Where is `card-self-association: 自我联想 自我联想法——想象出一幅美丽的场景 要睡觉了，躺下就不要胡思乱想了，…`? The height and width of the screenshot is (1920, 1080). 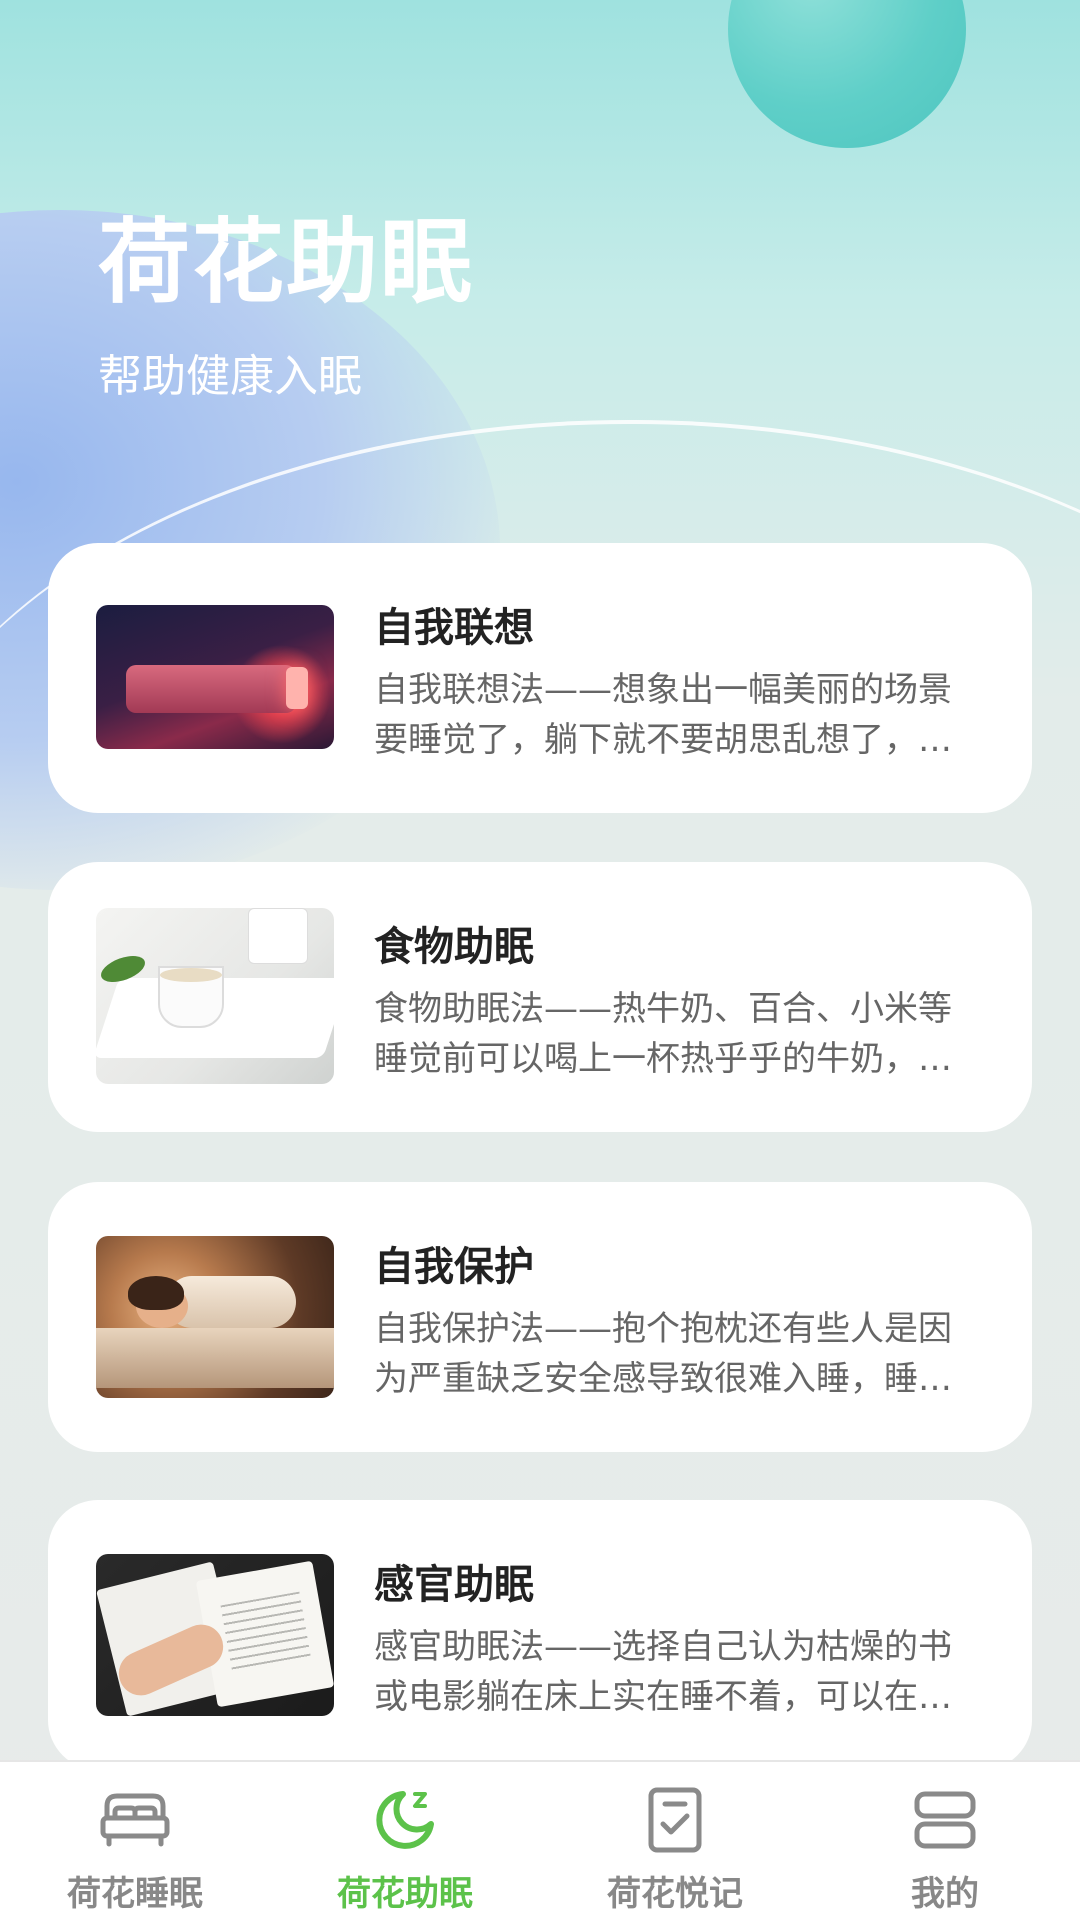 card-self-association: 自我联想 自我联想法——想象出一幅美丽的场景 要睡觉了，躺下就不要胡思乱想了，… is located at coordinates (540, 678).